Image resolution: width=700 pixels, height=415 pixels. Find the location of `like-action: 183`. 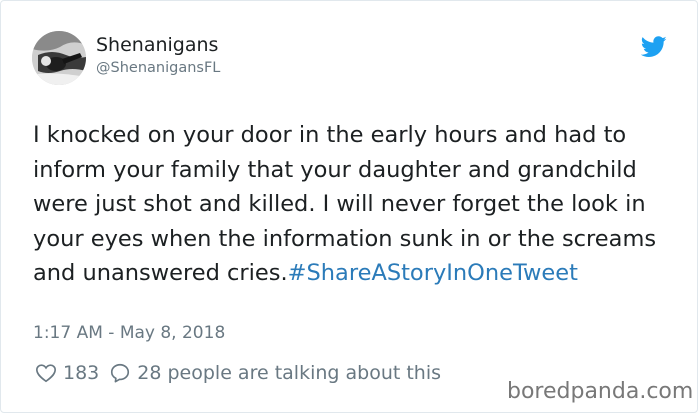

like-action: 183 is located at coordinates (72, 373).